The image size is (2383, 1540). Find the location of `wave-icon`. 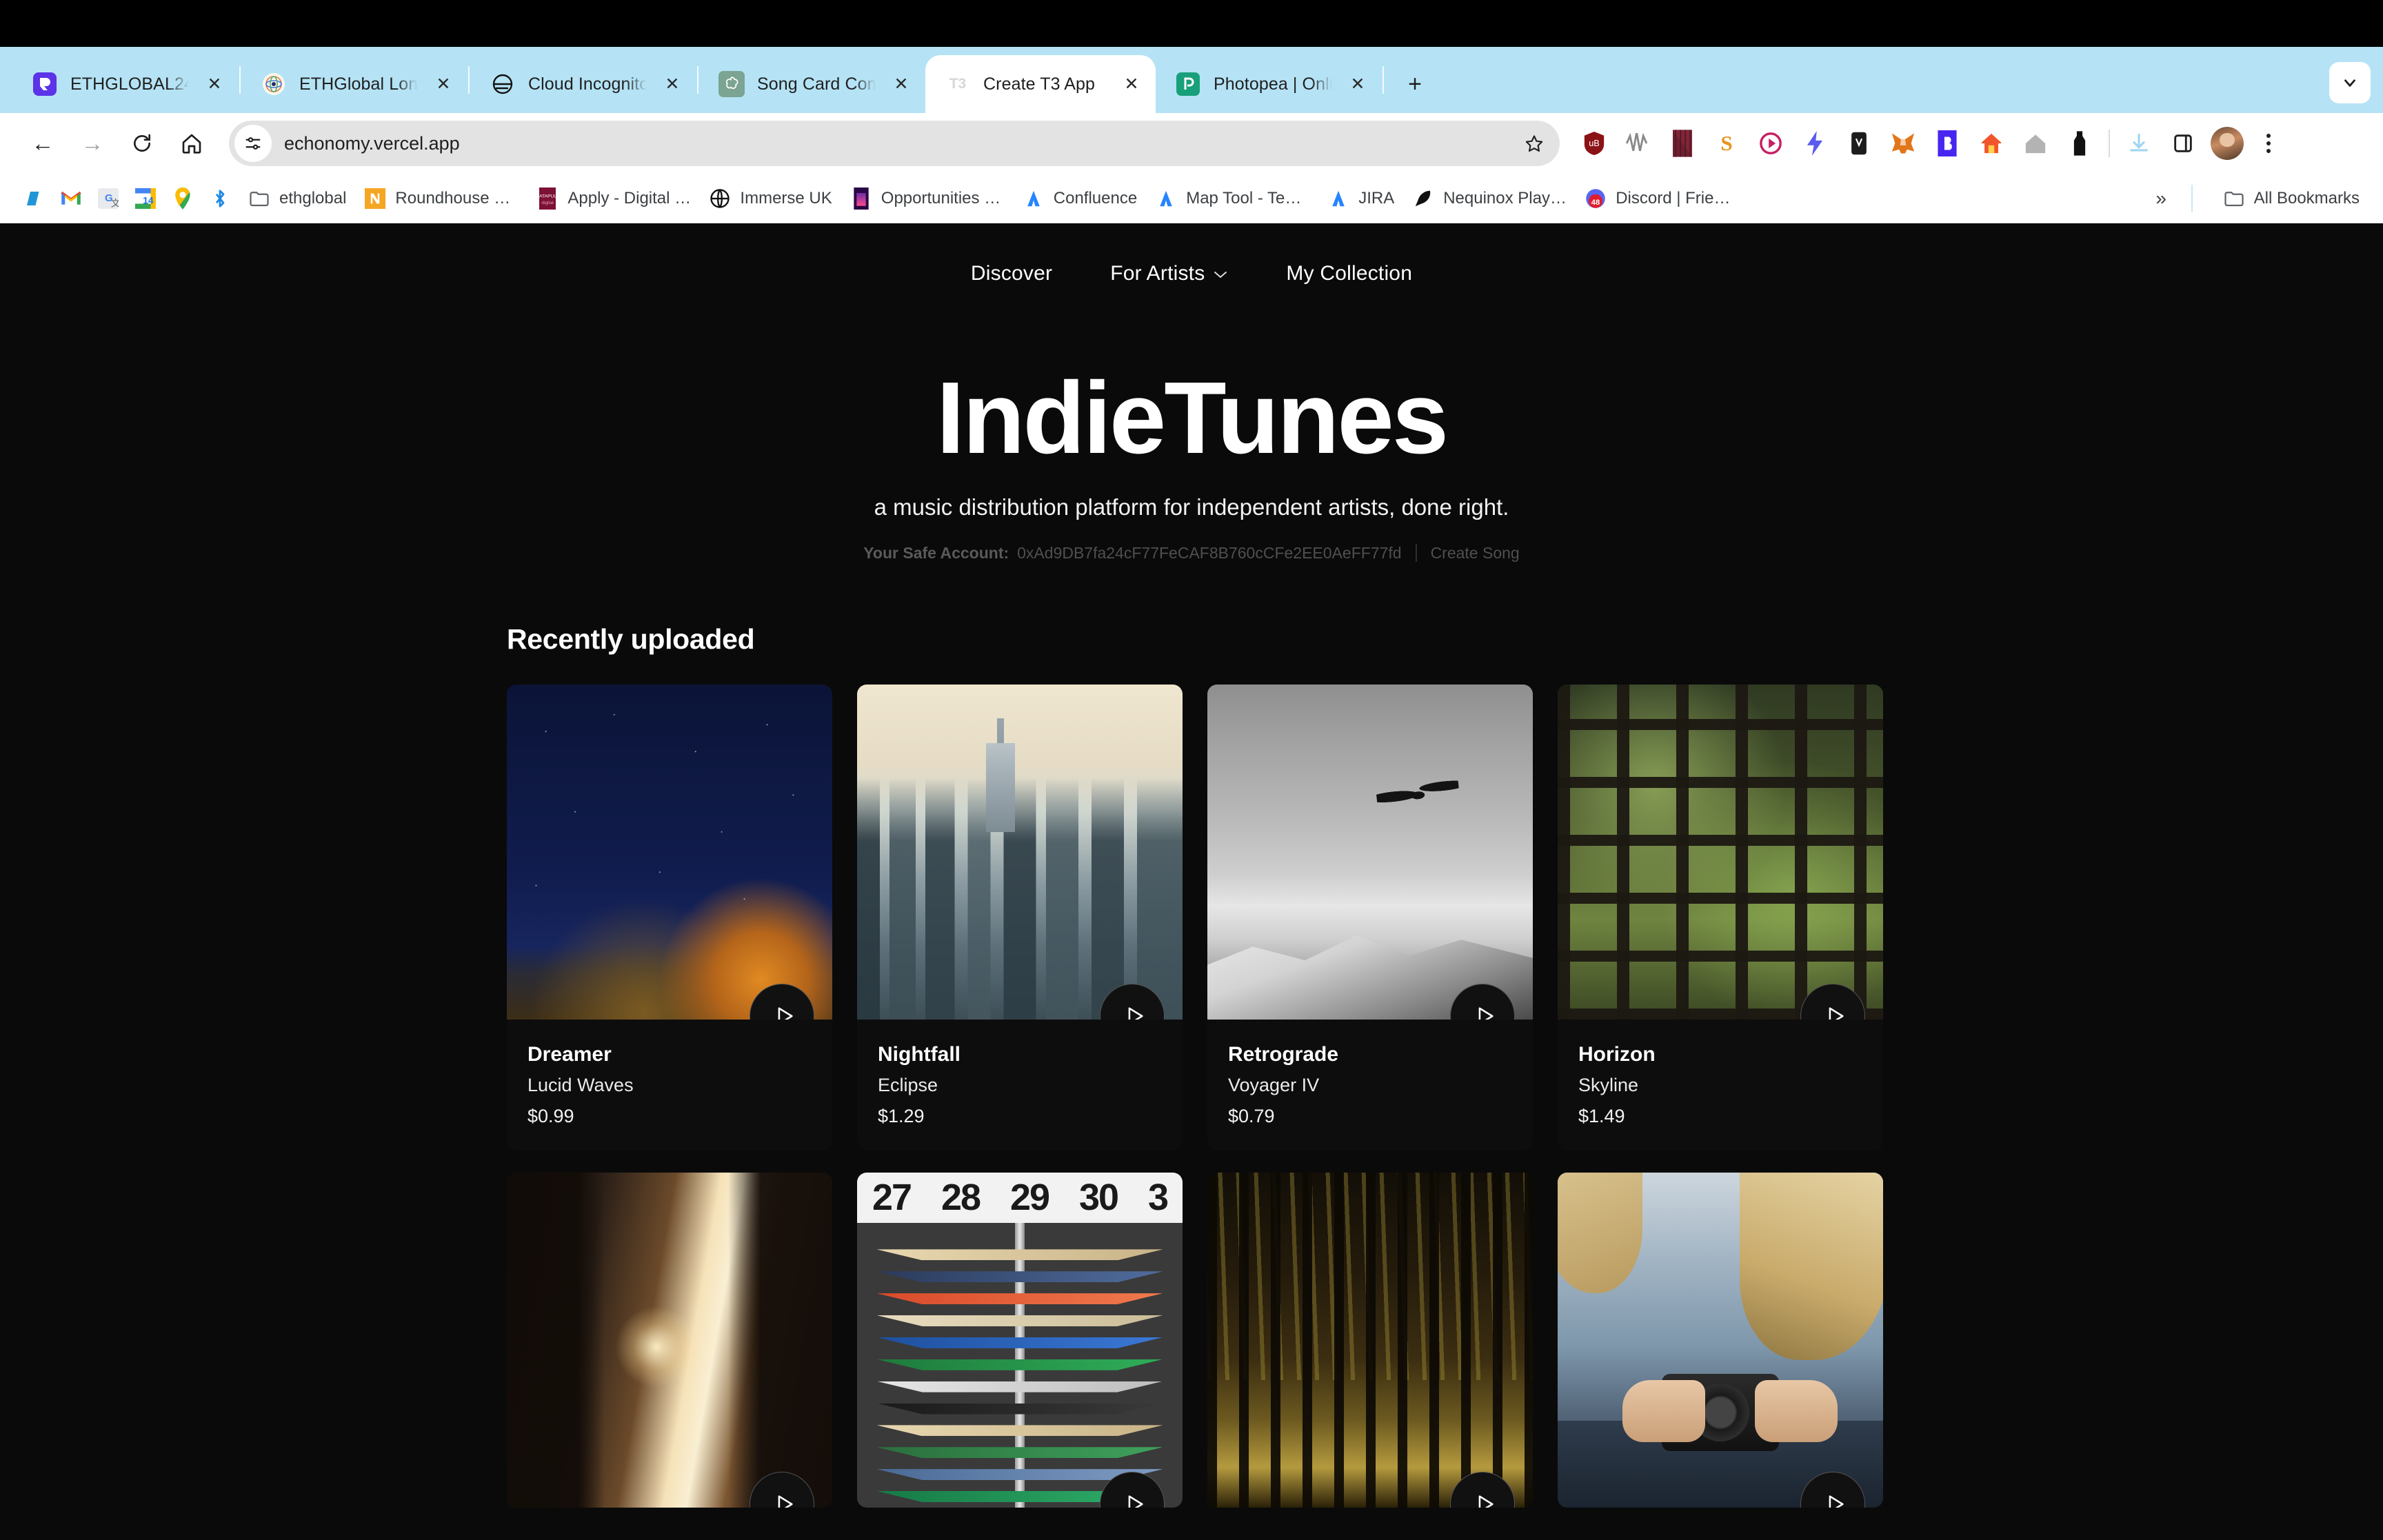

wave-icon is located at coordinates (1638, 143).